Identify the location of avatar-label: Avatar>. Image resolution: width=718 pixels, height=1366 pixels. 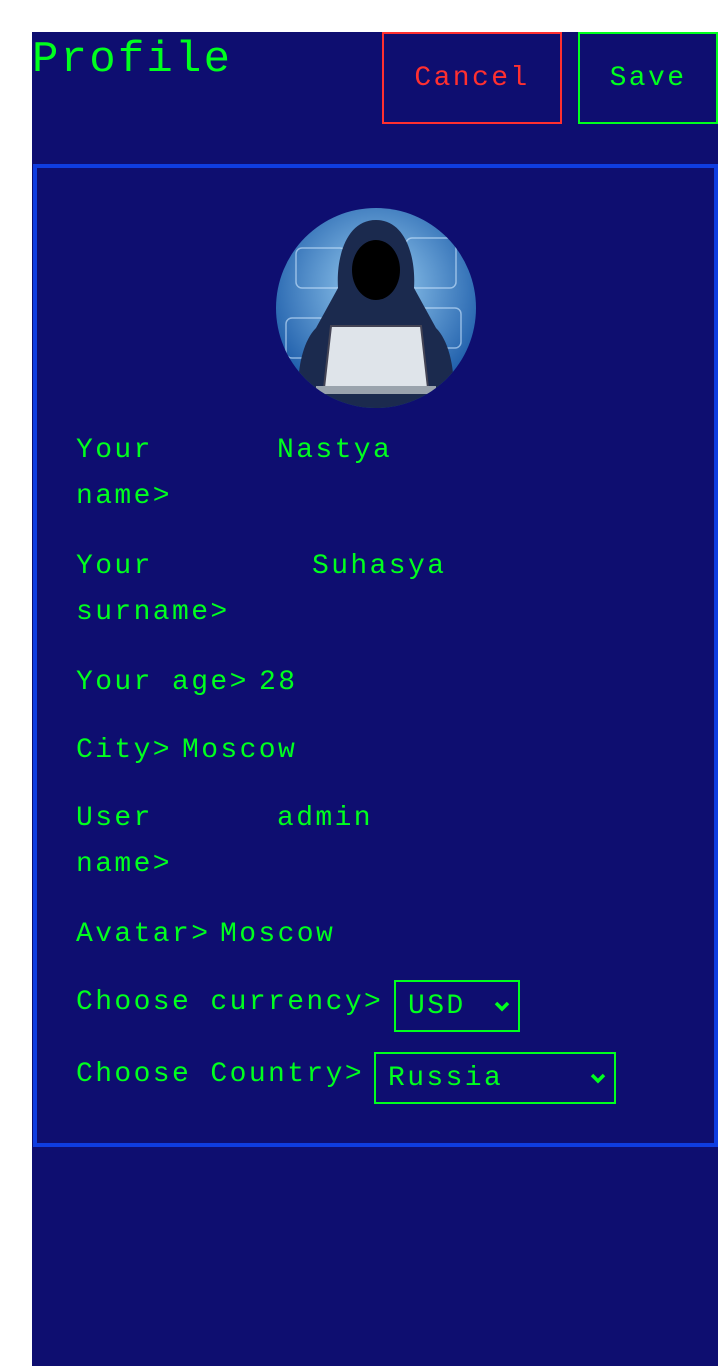
(143, 934).